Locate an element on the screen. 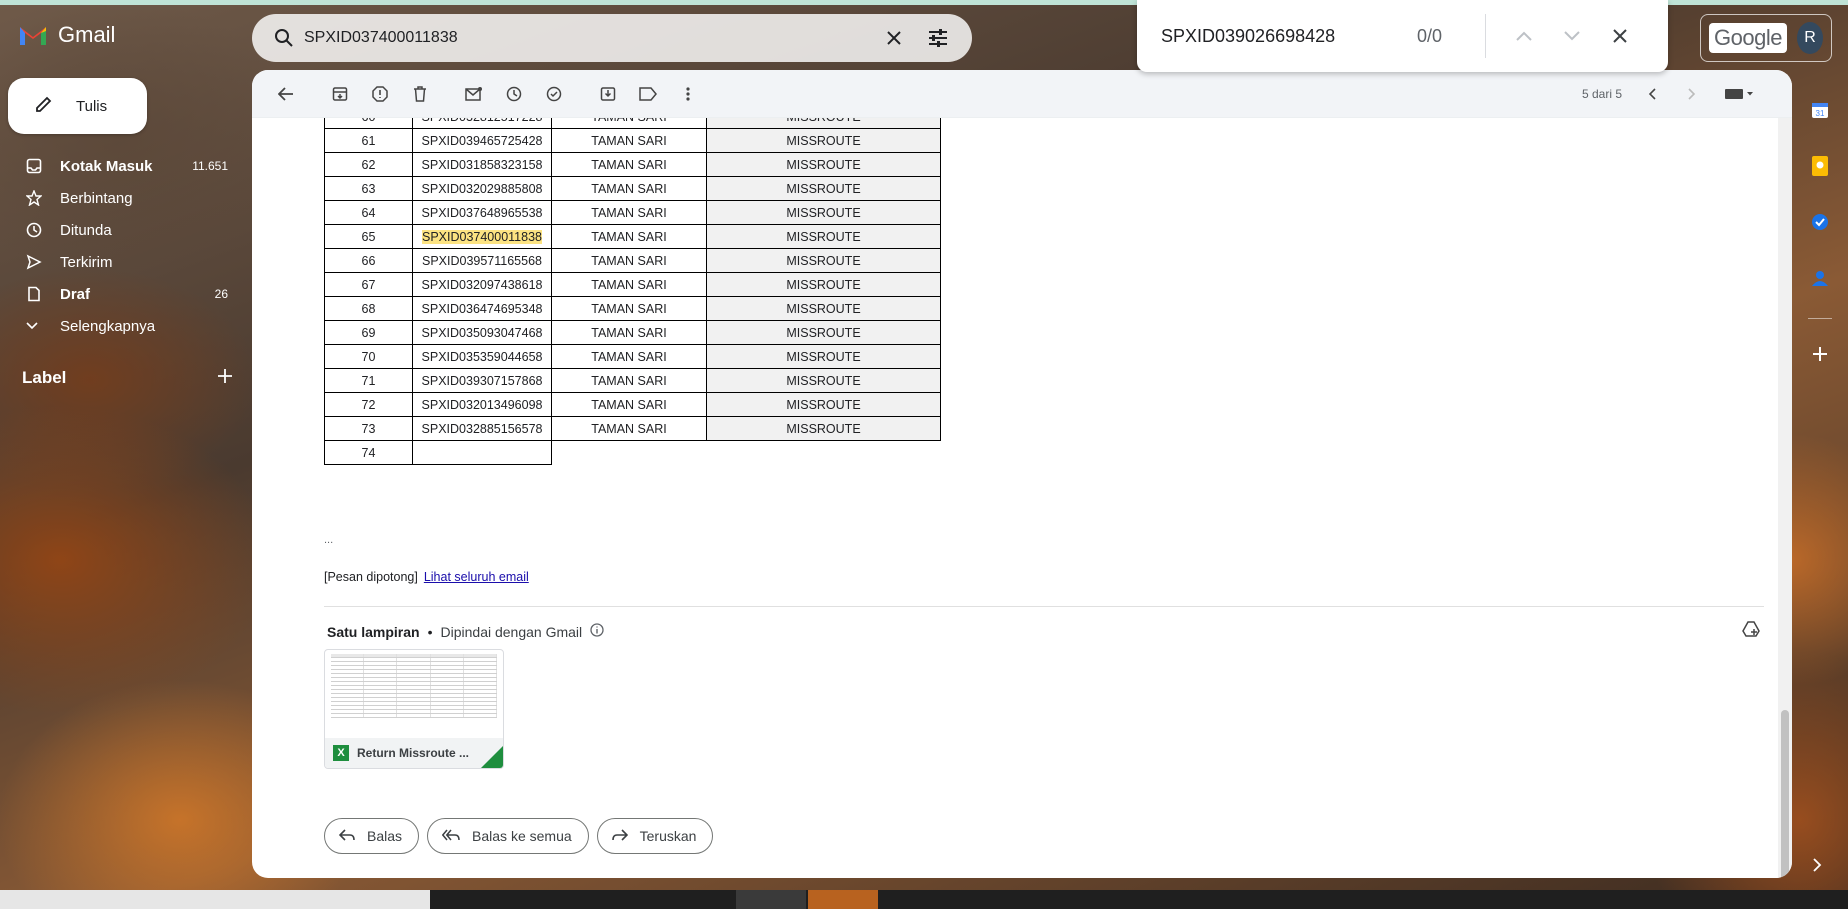 The width and height of the screenshot is (1848, 909). sidebar-item-starred: Berbintang is located at coordinates (120, 198).